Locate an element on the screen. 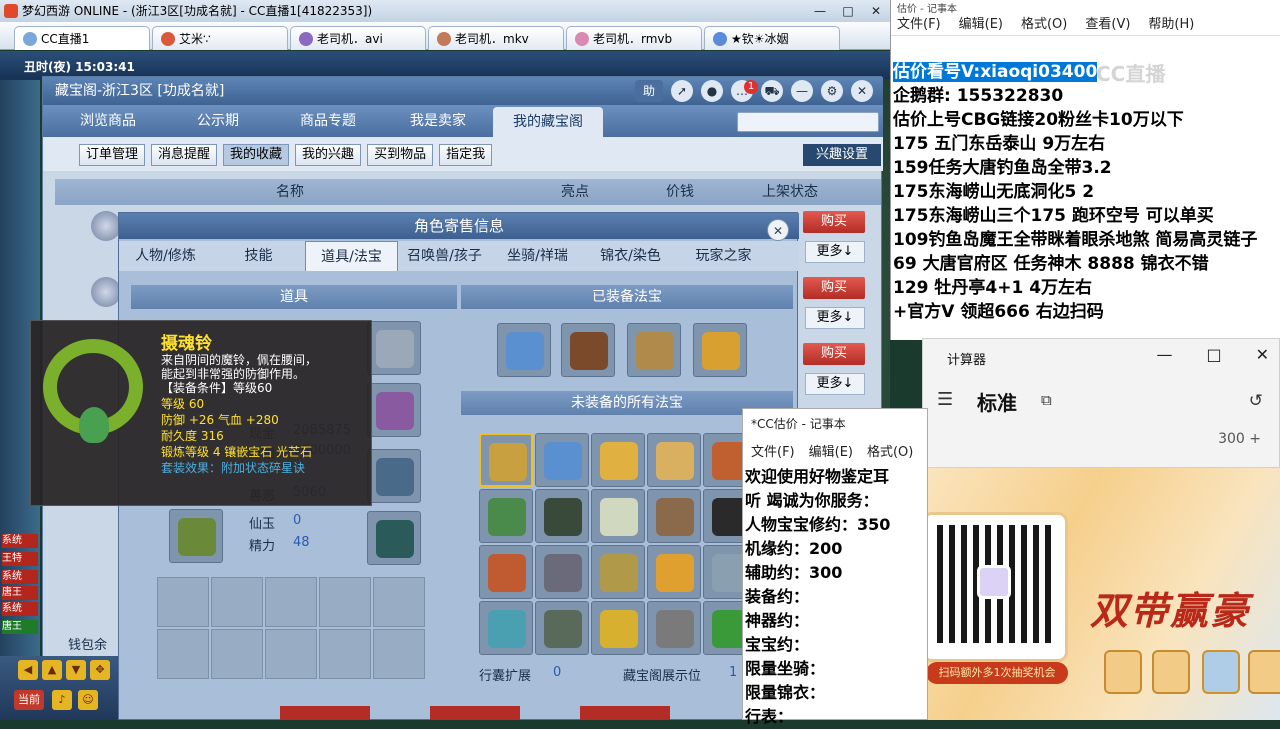 This screenshot has width=1280, height=729. menu-help: 帮助(H) is located at coordinates (1171, 24).